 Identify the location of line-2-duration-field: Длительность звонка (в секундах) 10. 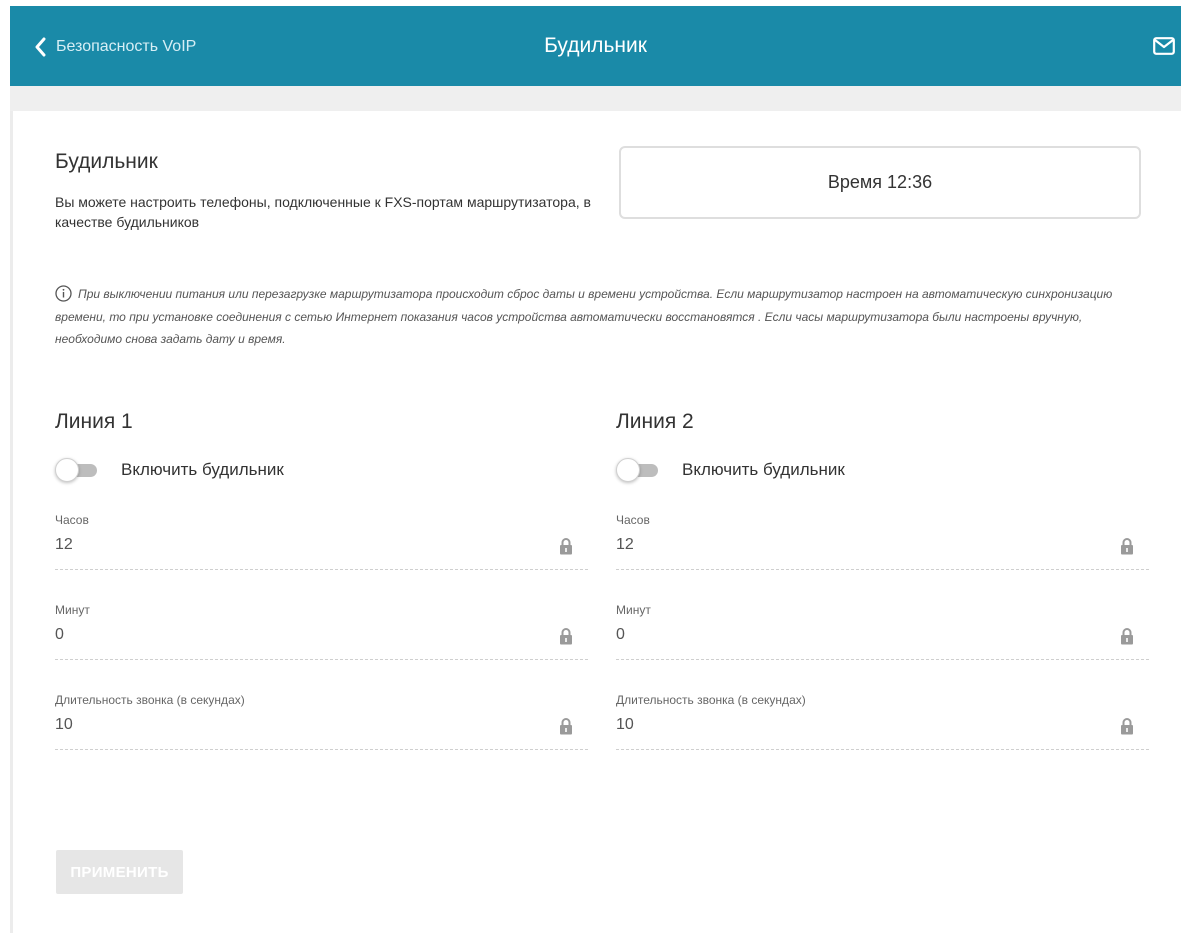
(882, 723).